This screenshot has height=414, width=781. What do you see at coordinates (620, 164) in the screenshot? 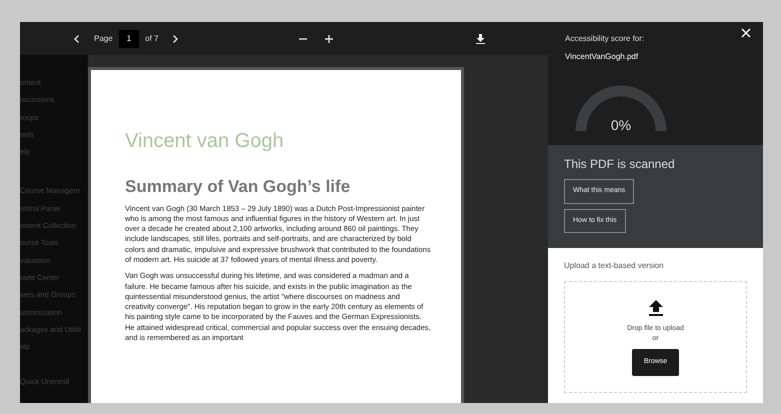
I see `scan-status: This PDF is scanned` at bounding box center [620, 164].